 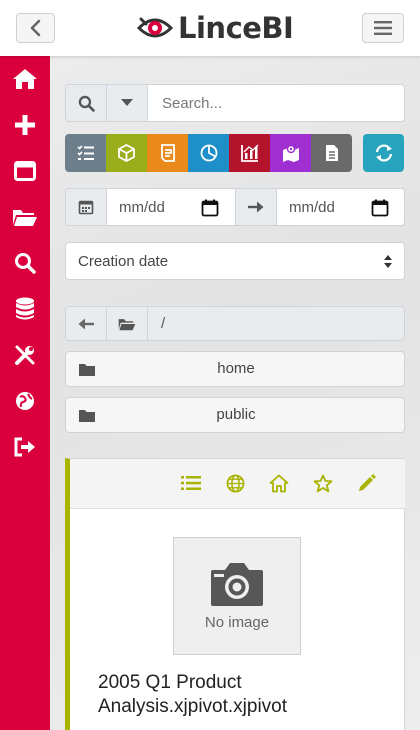 I want to click on date-to-placeholder: mm/dd, so click(x=312, y=207).